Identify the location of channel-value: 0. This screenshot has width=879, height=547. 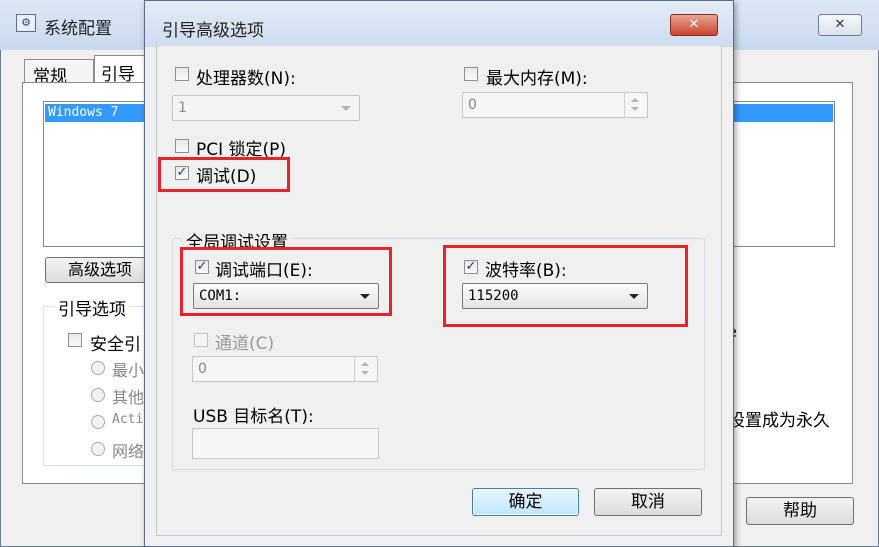
(202, 369).